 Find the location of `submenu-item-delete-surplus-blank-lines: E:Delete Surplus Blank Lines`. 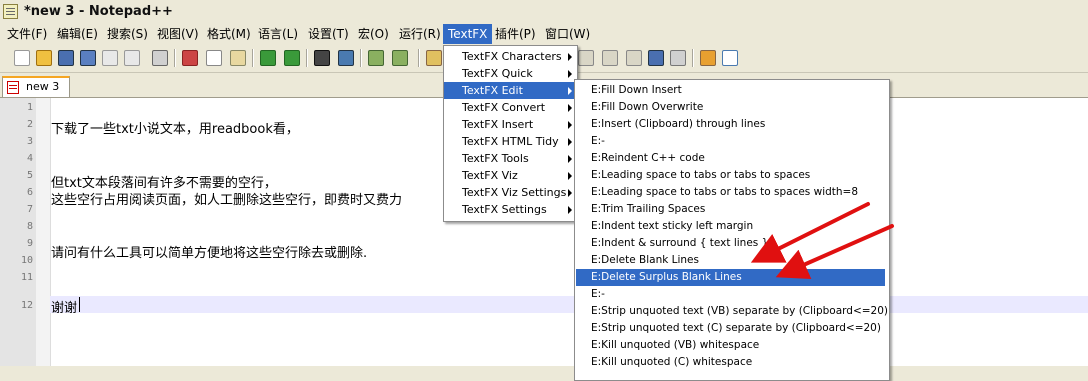

submenu-item-delete-surplus-blank-lines: E:Delete Surplus Blank Lines is located at coordinates (730, 277).